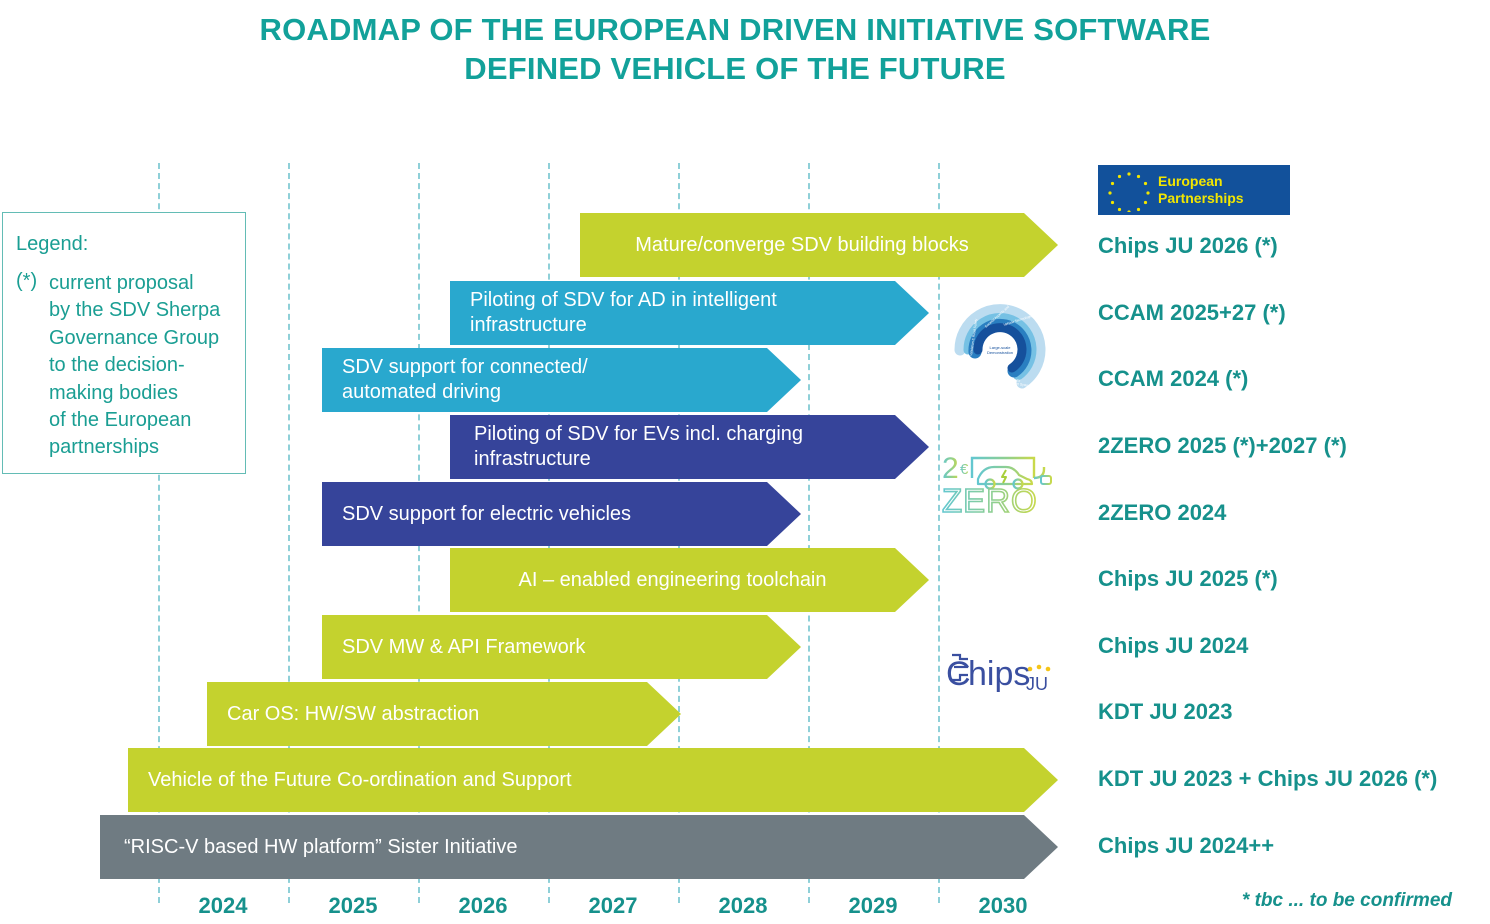 This screenshot has width=1490, height=924. I want to click on roadmap-bar-label: SDV MW & API Framework, so click(464, 646).